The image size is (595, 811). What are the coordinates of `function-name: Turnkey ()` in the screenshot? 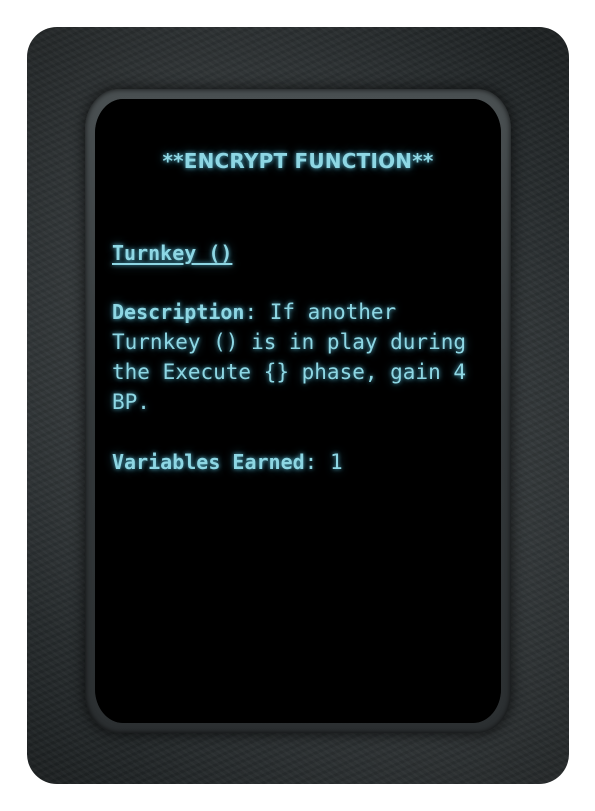 It's located at (172, 253).